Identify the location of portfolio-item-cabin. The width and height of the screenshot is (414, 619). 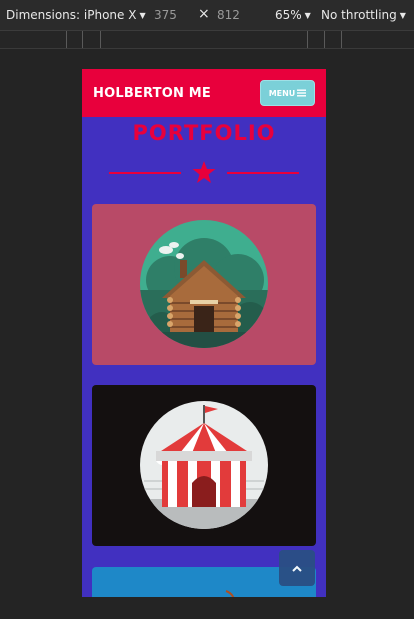
(204, 284).